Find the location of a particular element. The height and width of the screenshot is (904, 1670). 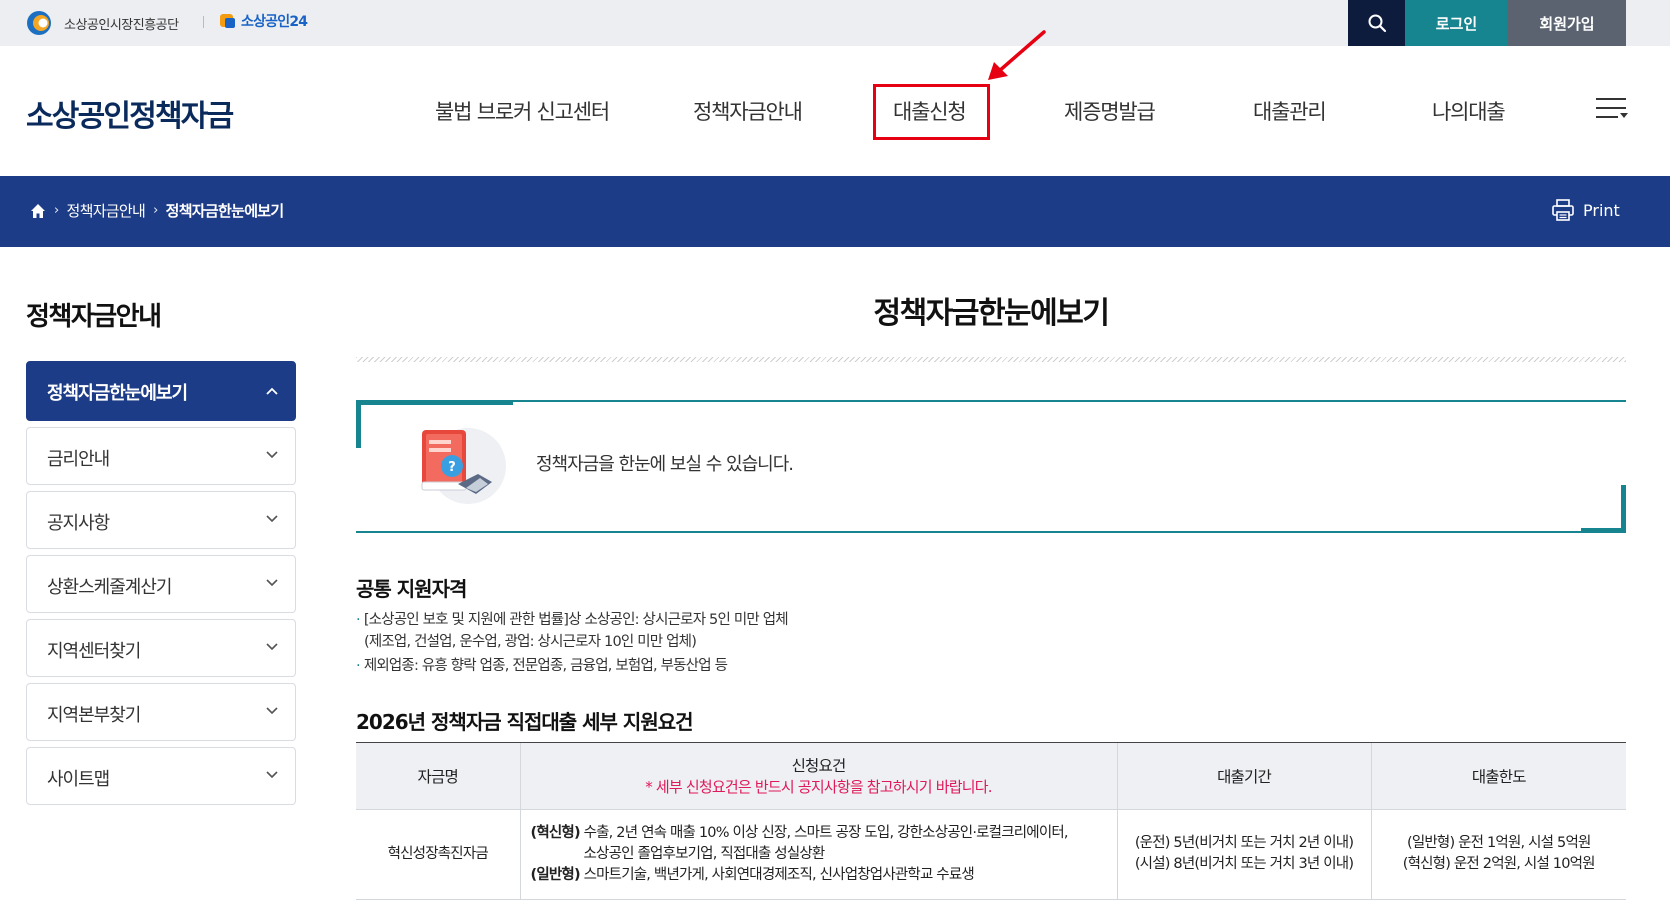

printer-icon is located at coordinates (1563, 210).